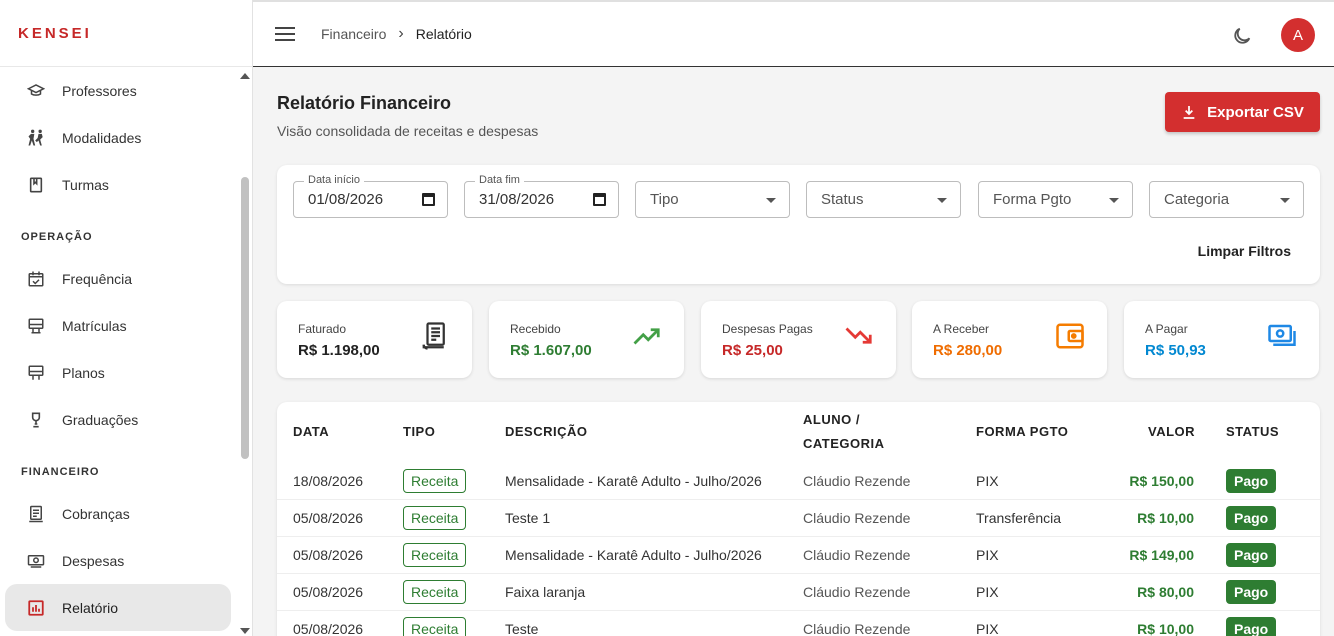 The width and height of the screenshot is (1334, 636). Describe the element at coordinates (408, 131) in the screenshot. I see `page-subtitle: Visão consolidada de receitas e despesas` at that location.